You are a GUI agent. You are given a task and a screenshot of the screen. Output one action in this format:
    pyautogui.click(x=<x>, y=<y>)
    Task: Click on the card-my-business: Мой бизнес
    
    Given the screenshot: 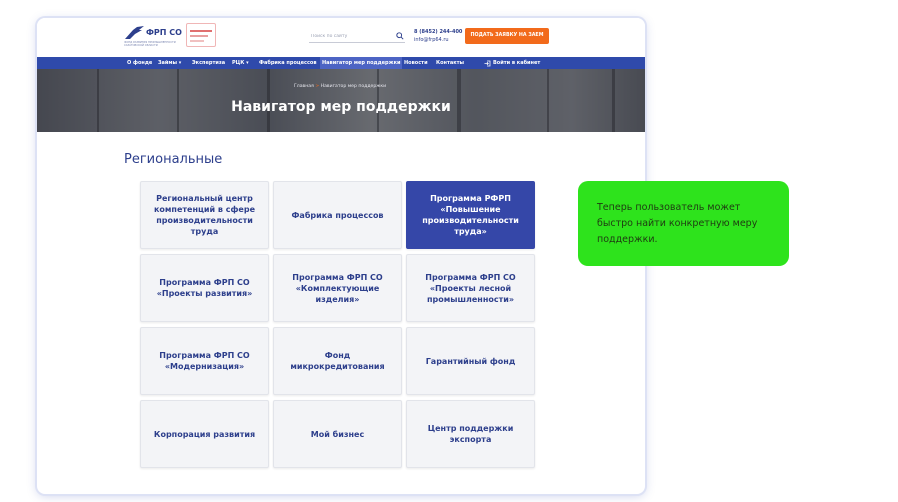 What is the action you would take?
    pyautogui.click(x=337, y=434)
    